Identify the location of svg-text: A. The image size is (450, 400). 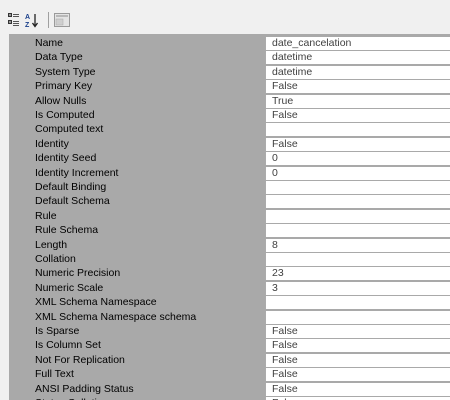
(27, 17).